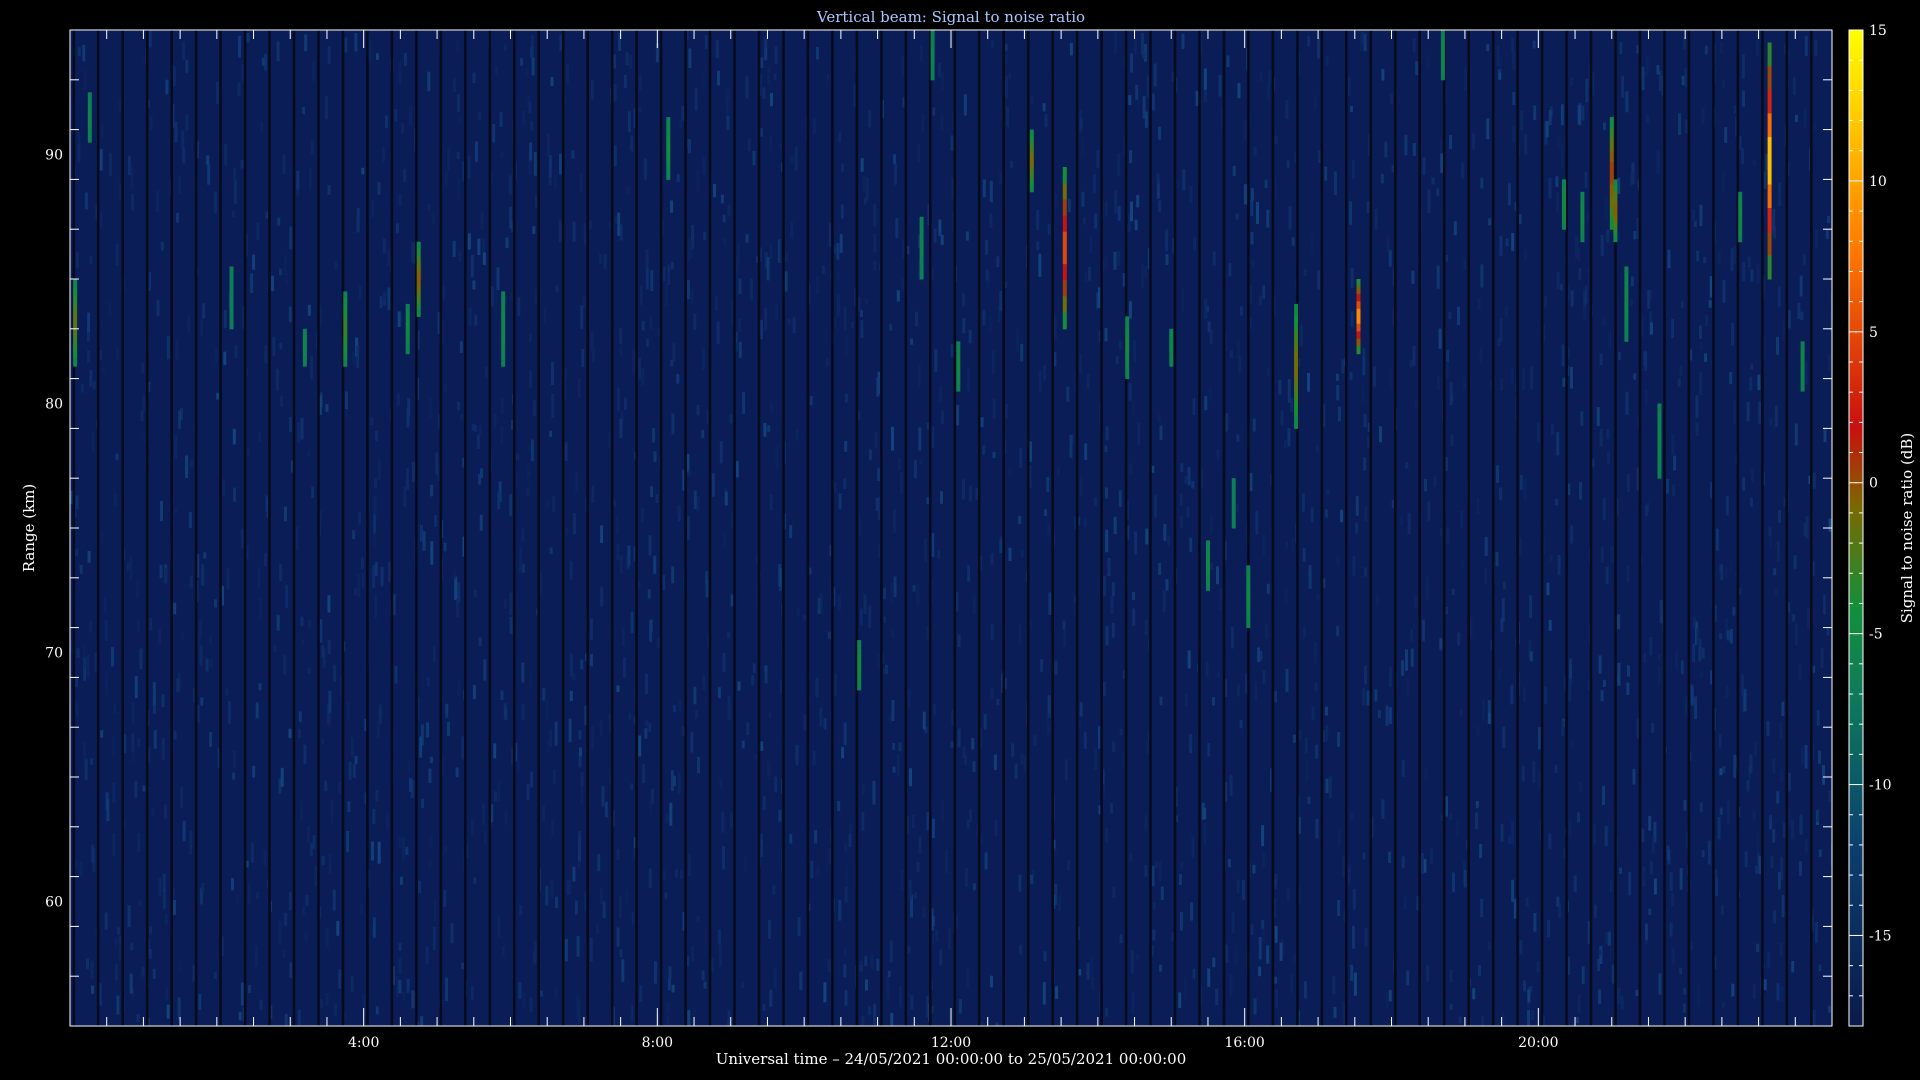 The image size is (1920, 1080). Describe the element at coordinates (54, 903) in the screenshot. I see `y-tick-label: 60` at that location.